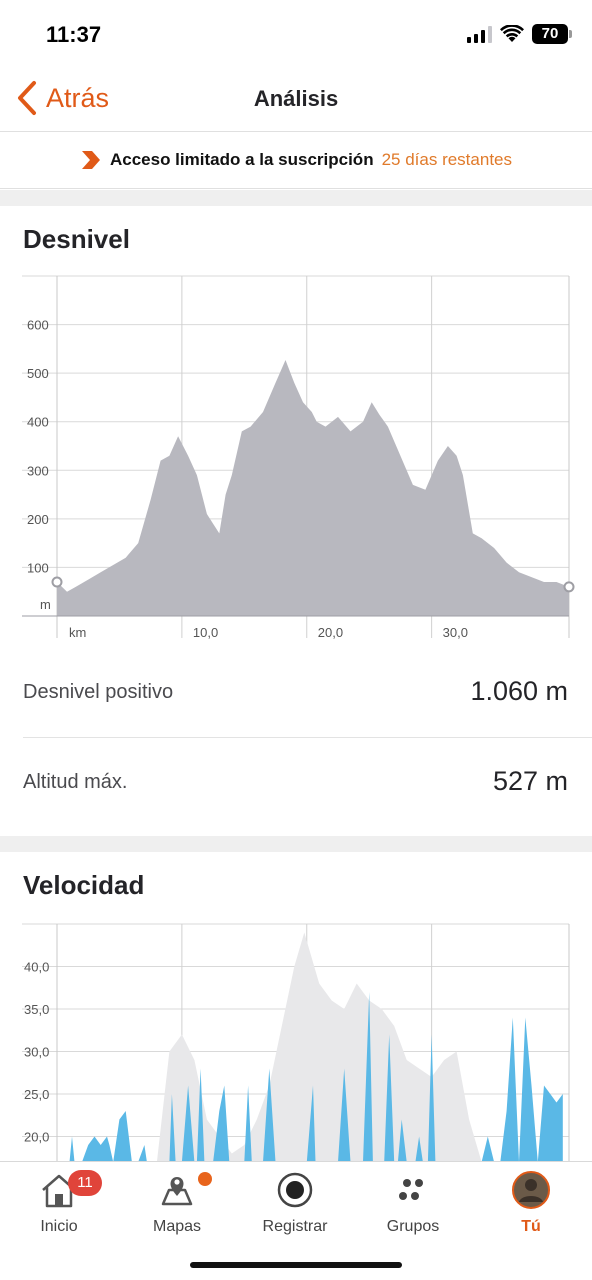  Describe the element at coordinates (205, 1179) in the screenshot. I see `notification-dot` at that location.